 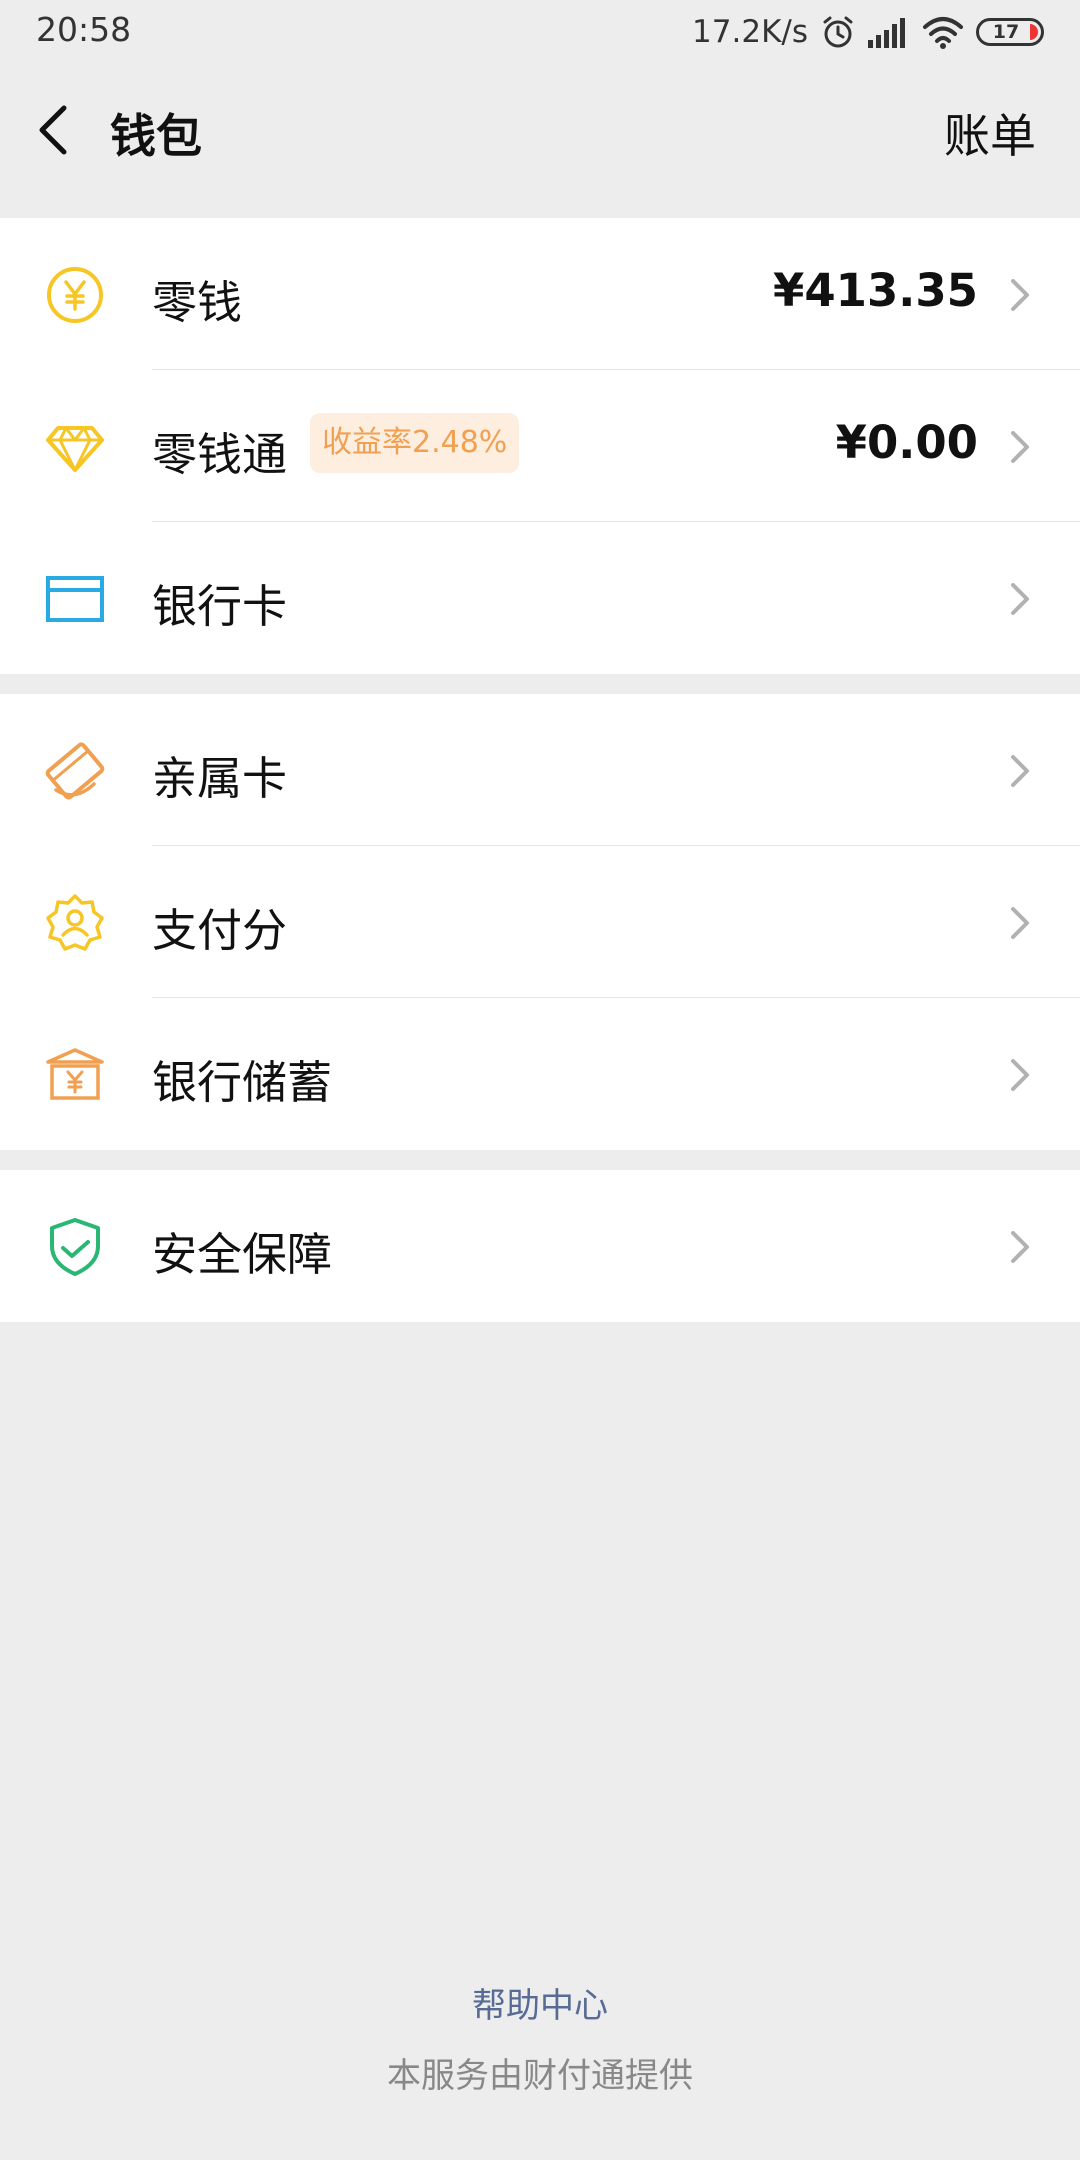 I want to click on row-family-card: 亲属卡, so click(x=540, y=770).